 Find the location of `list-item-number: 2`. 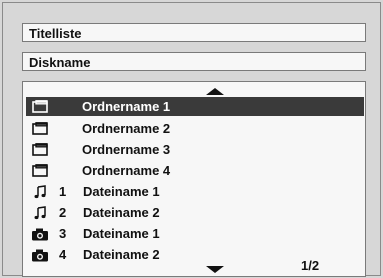

list-item-number: 2 is located at coordinates (63, 212).